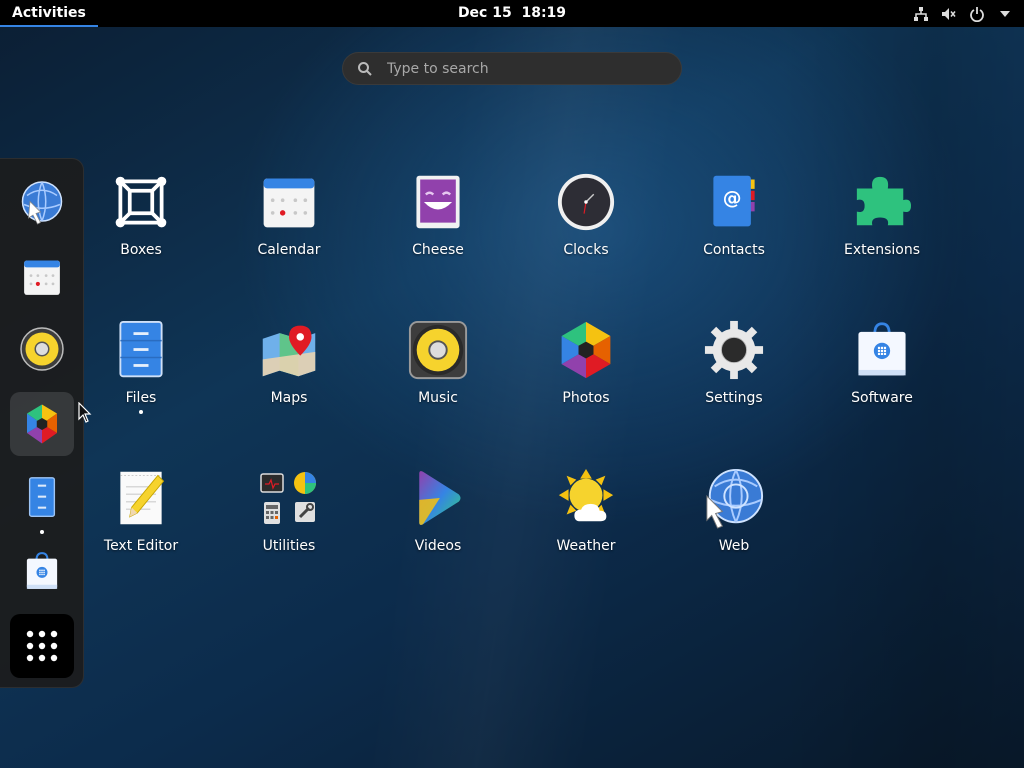  What do you see at coordinates (586, 398) in the screenshot?
I see `app-label: Photos` at bounding box center [586, 398].